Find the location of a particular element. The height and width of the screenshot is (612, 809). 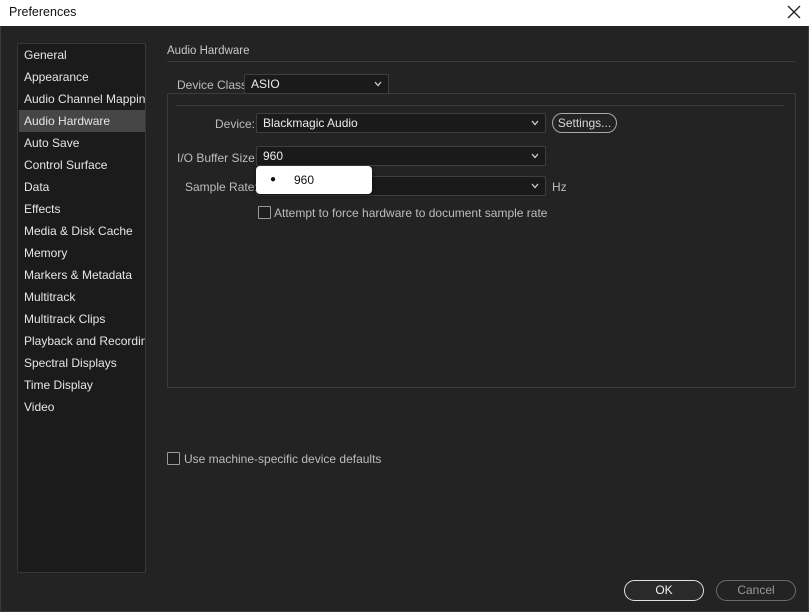

device-class-label: Device Class: is located at coordinates (214, 85).